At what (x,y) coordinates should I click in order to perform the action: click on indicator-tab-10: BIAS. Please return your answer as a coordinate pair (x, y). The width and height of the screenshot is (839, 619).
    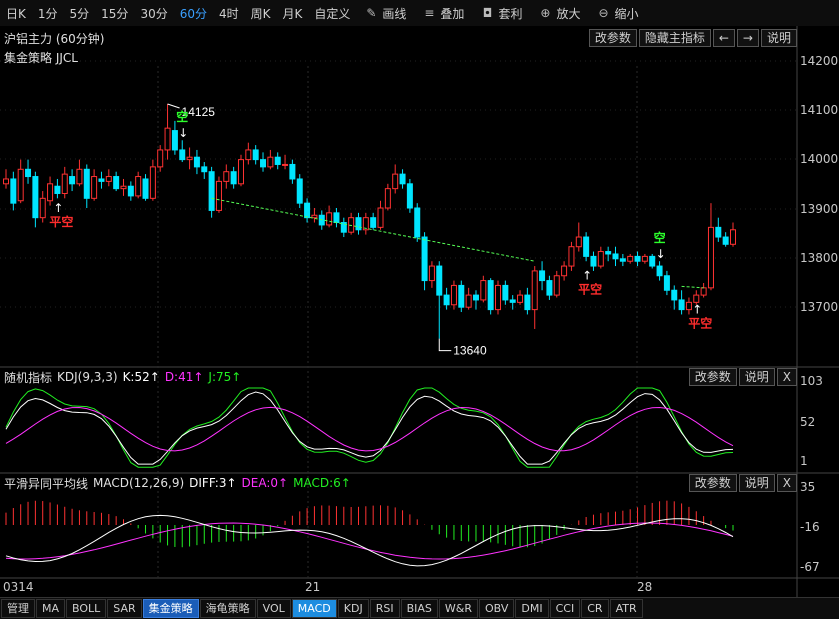
    Looking at the image, I should click on (419, 608).